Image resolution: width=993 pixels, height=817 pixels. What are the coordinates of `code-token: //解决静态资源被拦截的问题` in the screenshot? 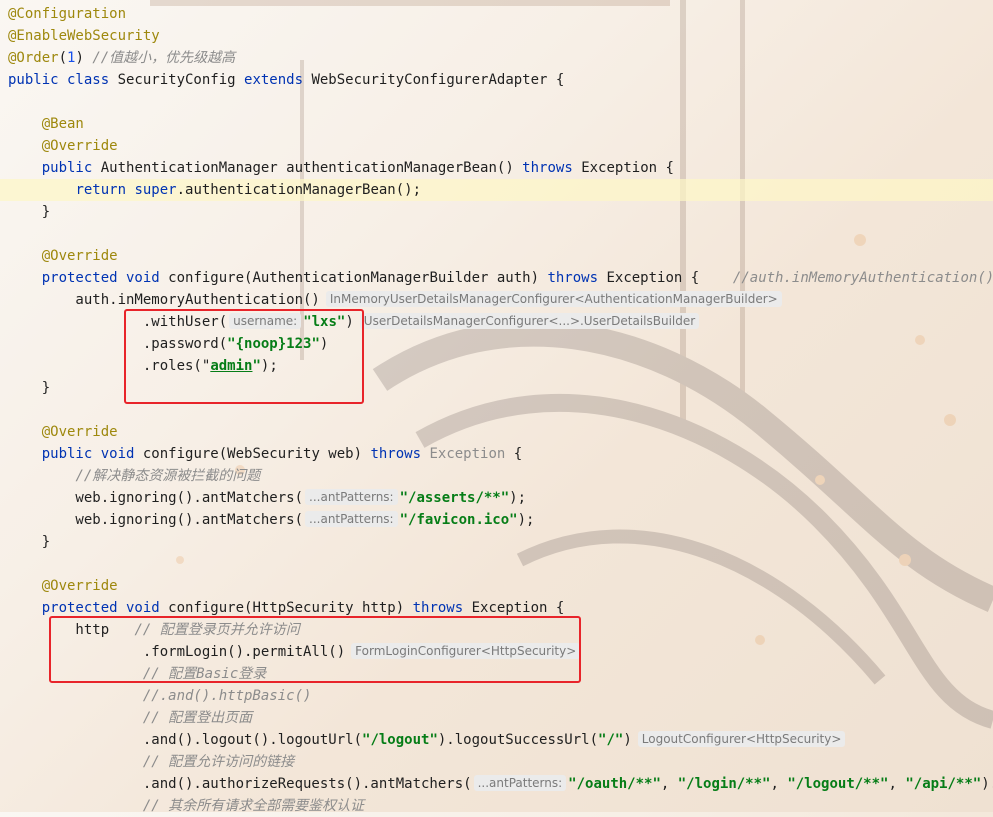 It's located at (168, 476).